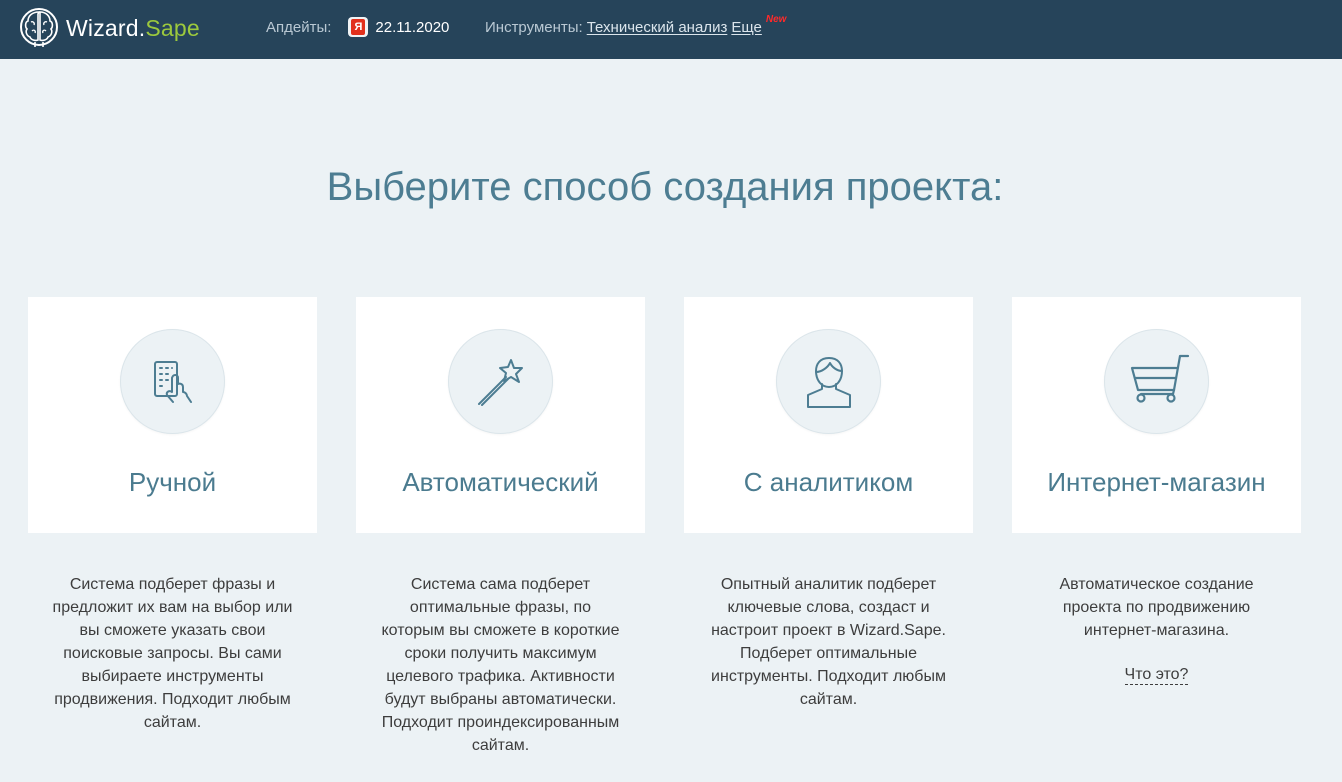 The height and width of the screenshot is (782, 1342). I want to click on description-line: Автоматическое создание, so click(1156, 584).